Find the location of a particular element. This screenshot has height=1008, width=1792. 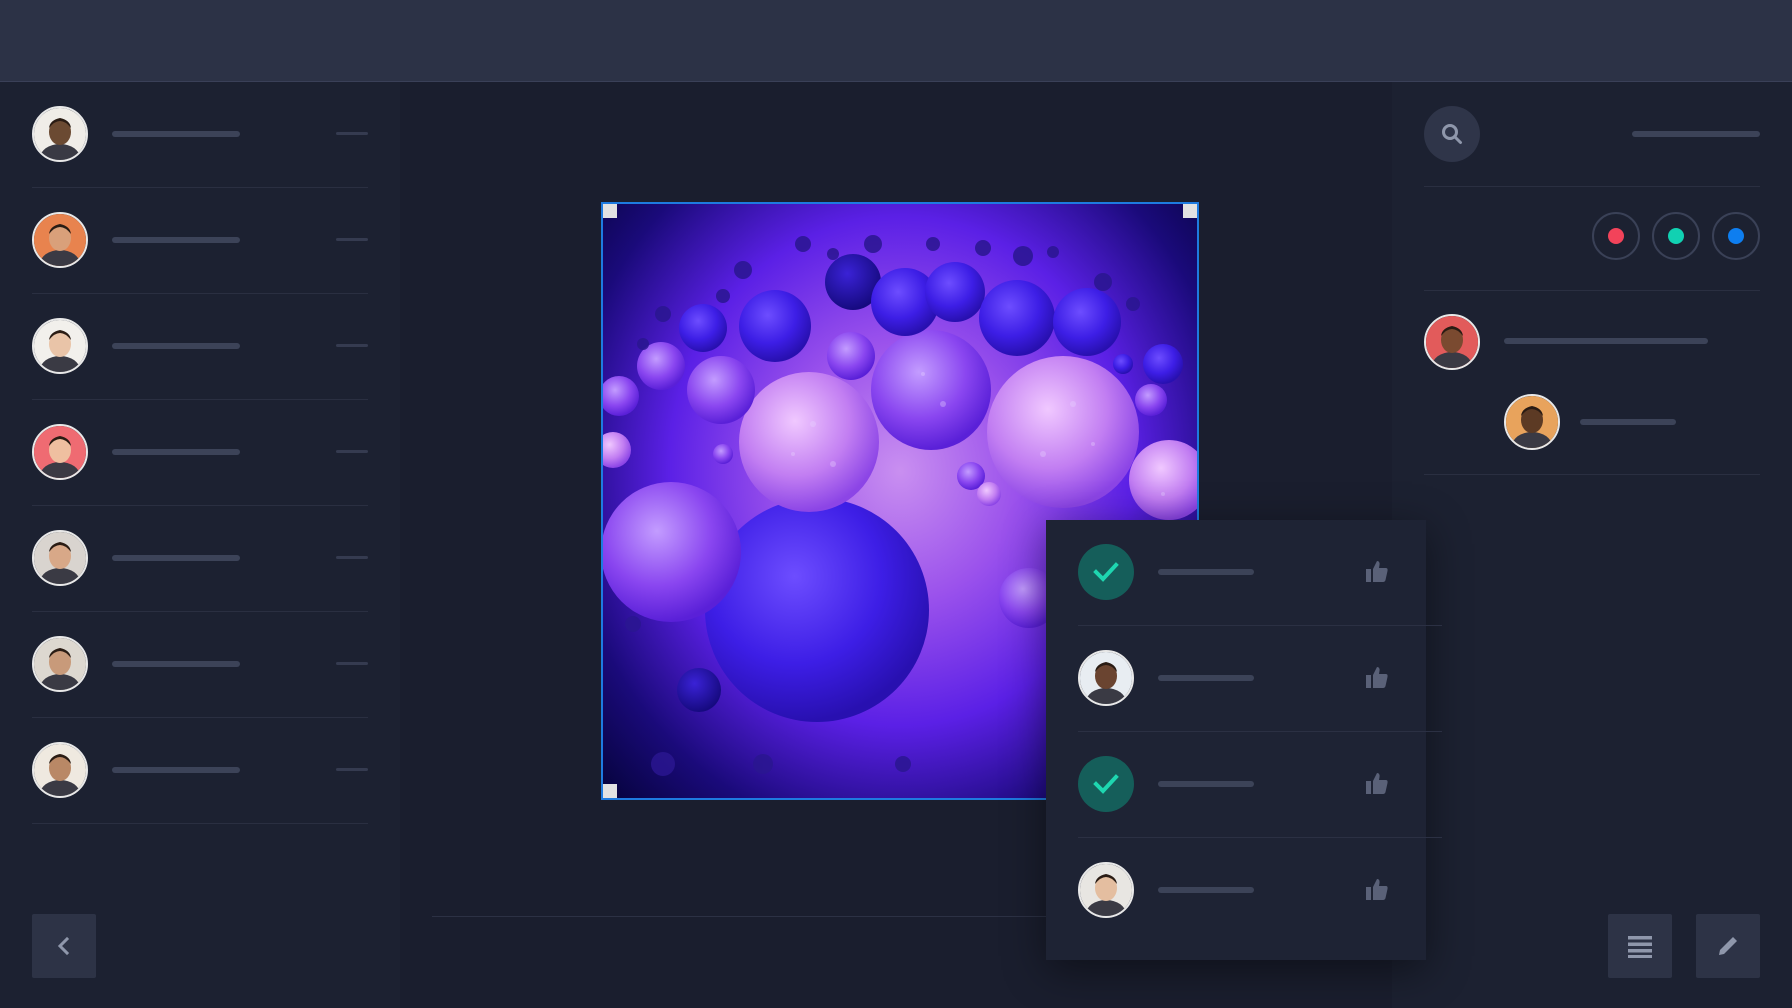

edit-button is located at coordinates (1728, 946).